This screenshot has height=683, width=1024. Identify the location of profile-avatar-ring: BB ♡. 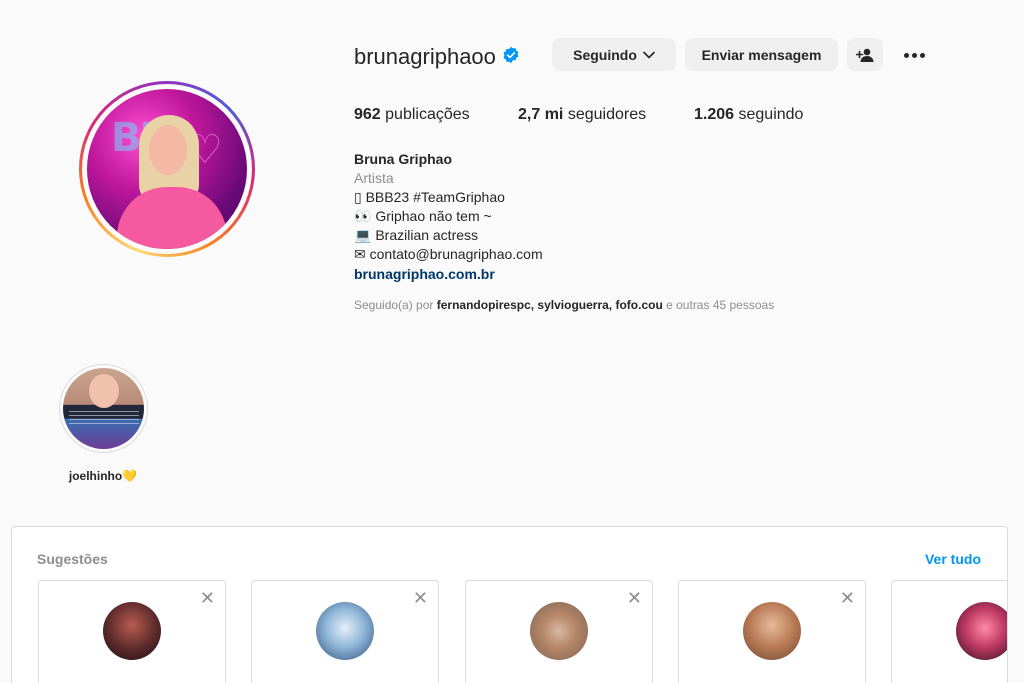
(167, 169).